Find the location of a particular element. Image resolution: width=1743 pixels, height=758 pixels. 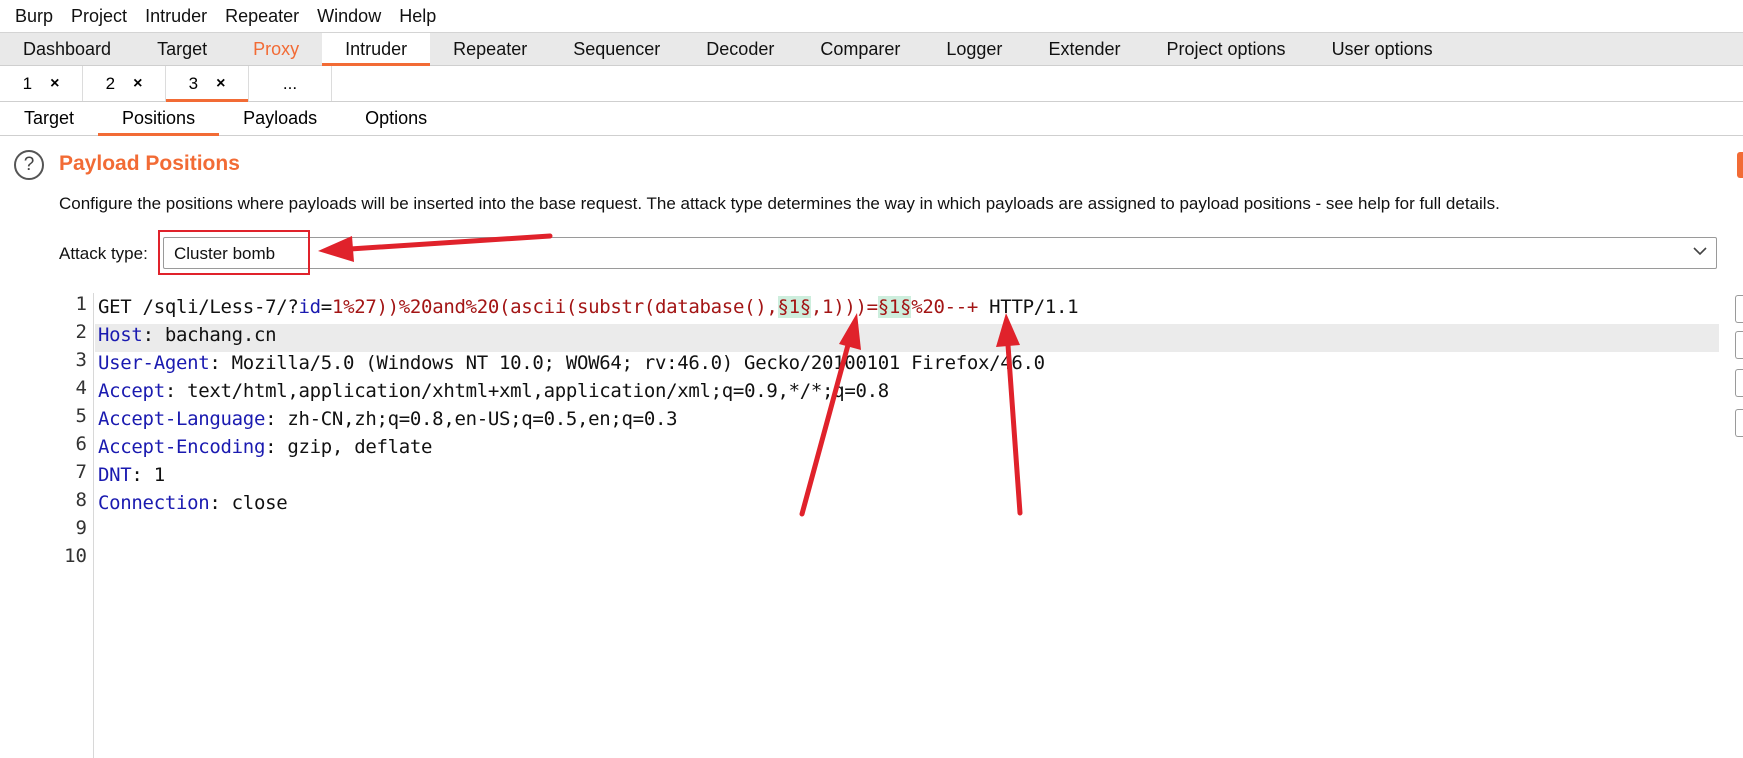

line-number: 7 is located at coordinates (81, 472).